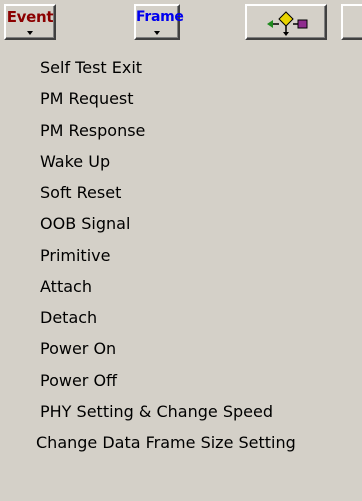 The height and width of the screenshot is (501, 362). What do you see at coordinates (181, 286) in the screenshot?
I see `menu-item-attach: Attach` at bounding box center [181, 286].